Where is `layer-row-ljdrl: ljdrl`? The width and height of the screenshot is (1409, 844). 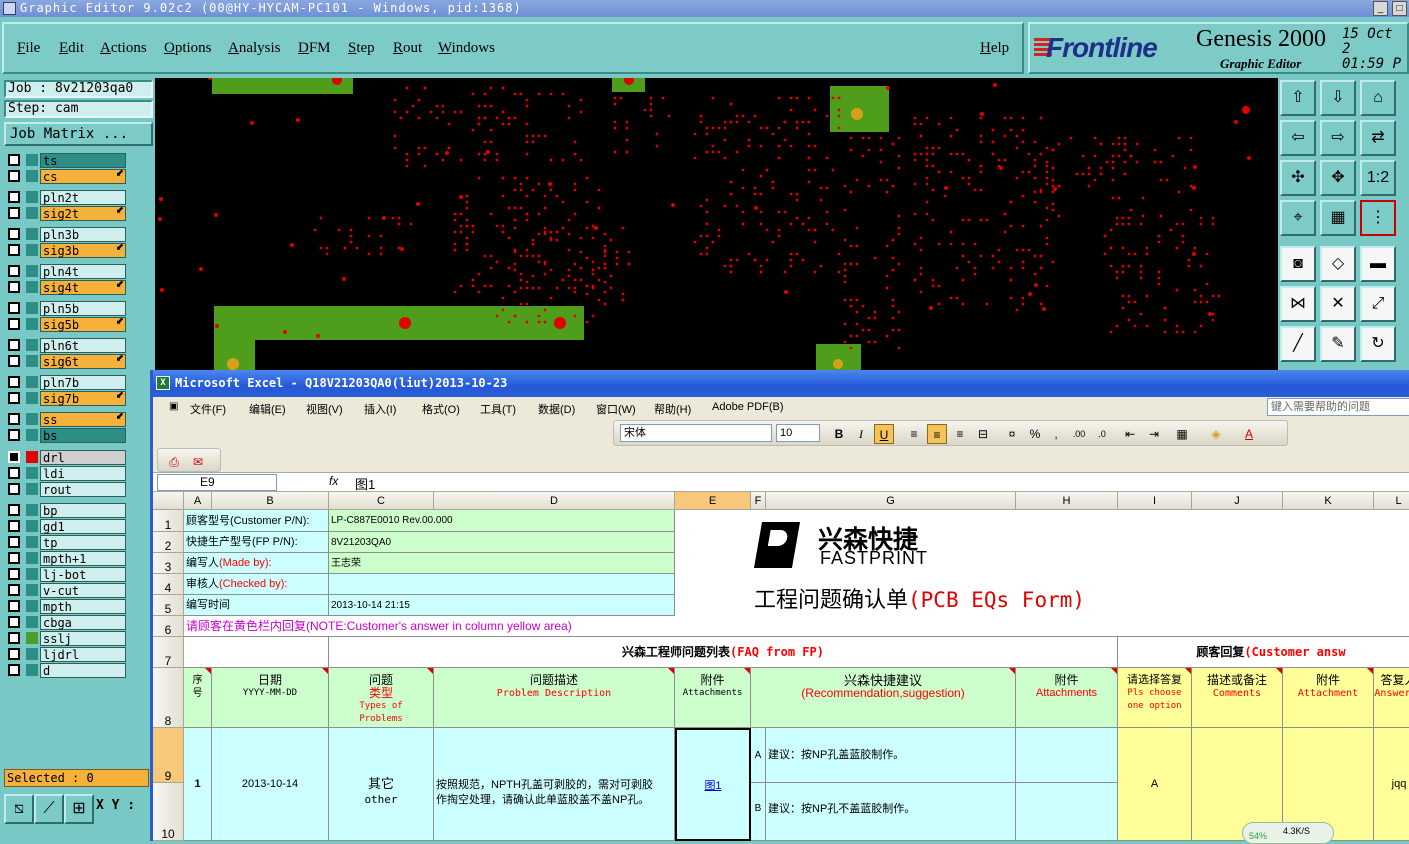 layer-row-ljdrl: ljdrl is located at coordinates (66, 654).